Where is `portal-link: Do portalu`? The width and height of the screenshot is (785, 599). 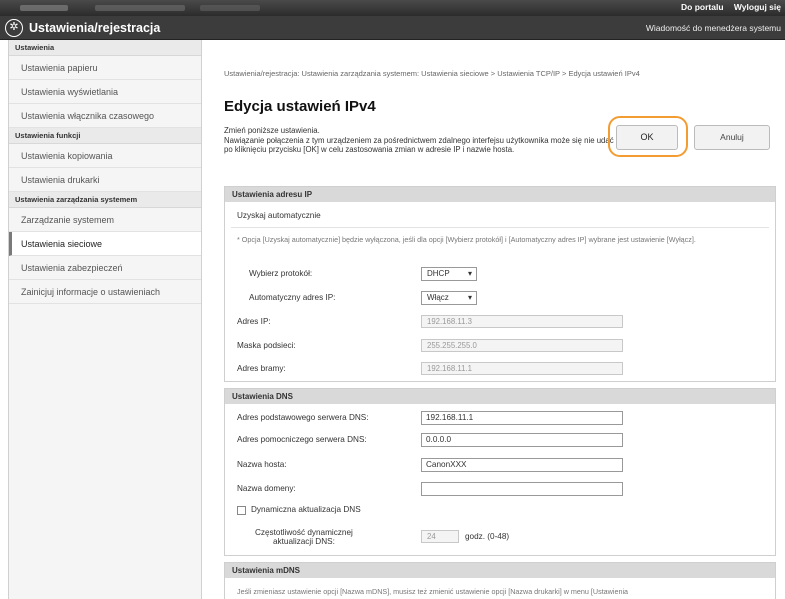
portal-link: Do portalu is located at coordinates (702, 7).